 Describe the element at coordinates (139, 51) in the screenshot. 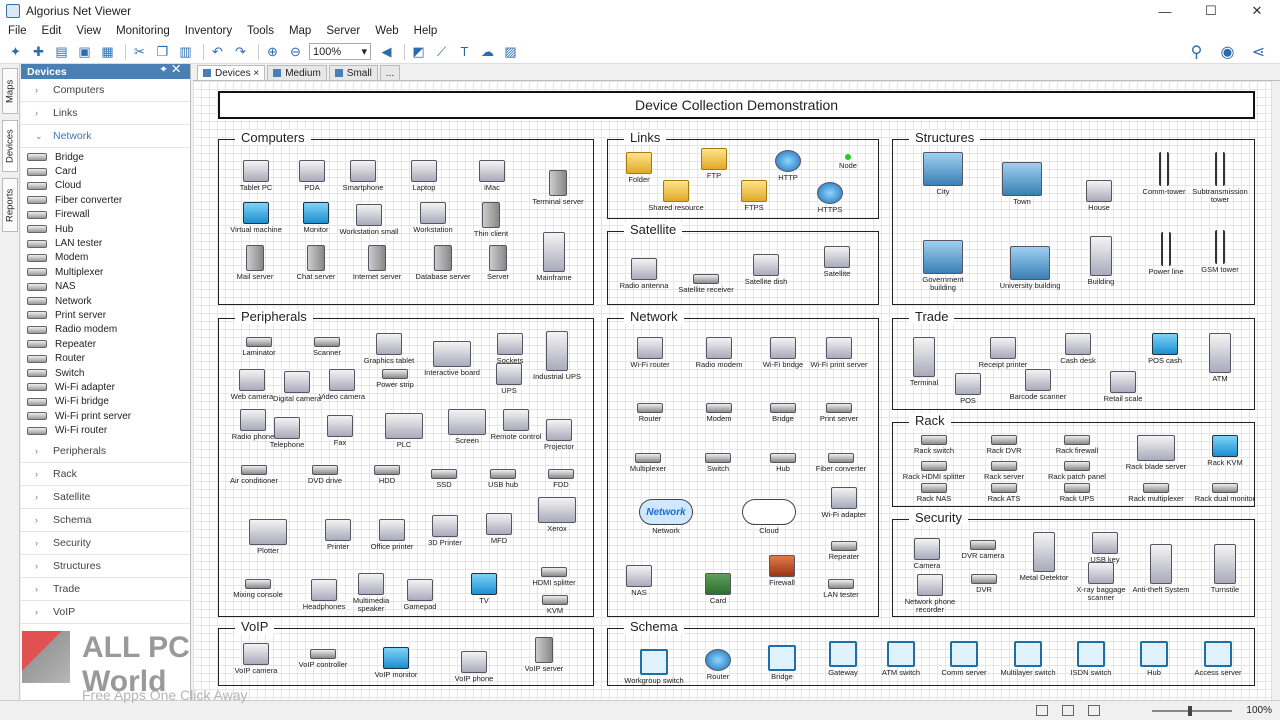

I see `cut-icon: ✂` at that location.